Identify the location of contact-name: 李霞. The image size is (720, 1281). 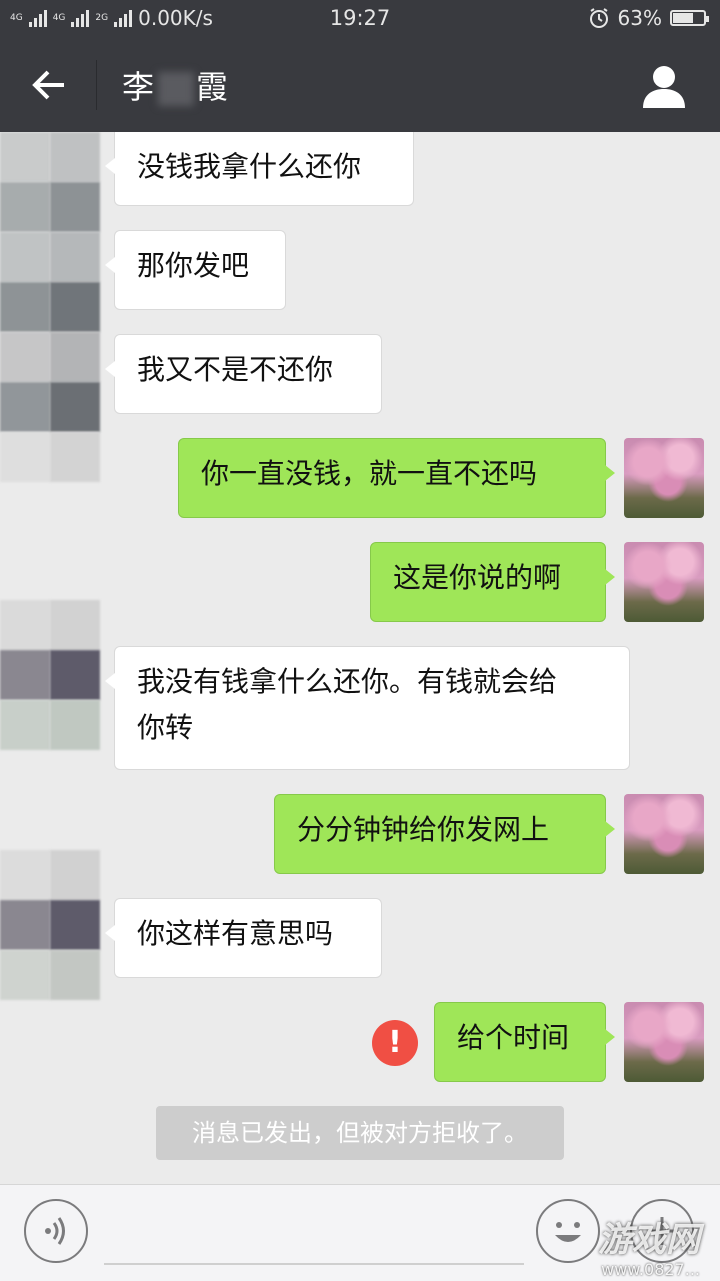
(176, 85).